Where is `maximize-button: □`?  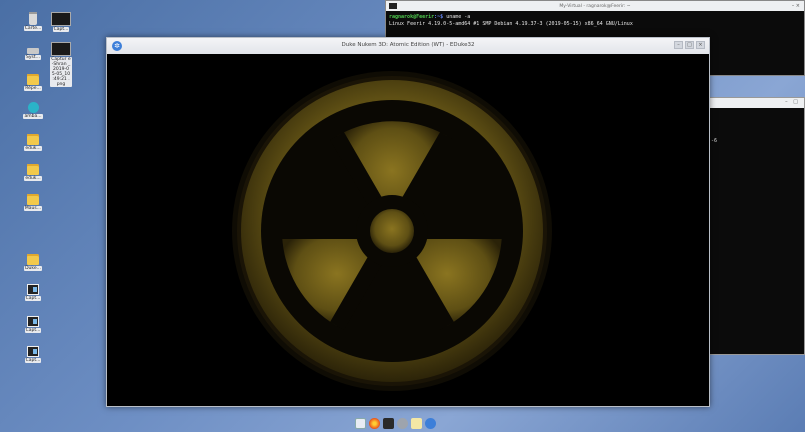
maximize-button: □ is located at coordinates (689, 45).